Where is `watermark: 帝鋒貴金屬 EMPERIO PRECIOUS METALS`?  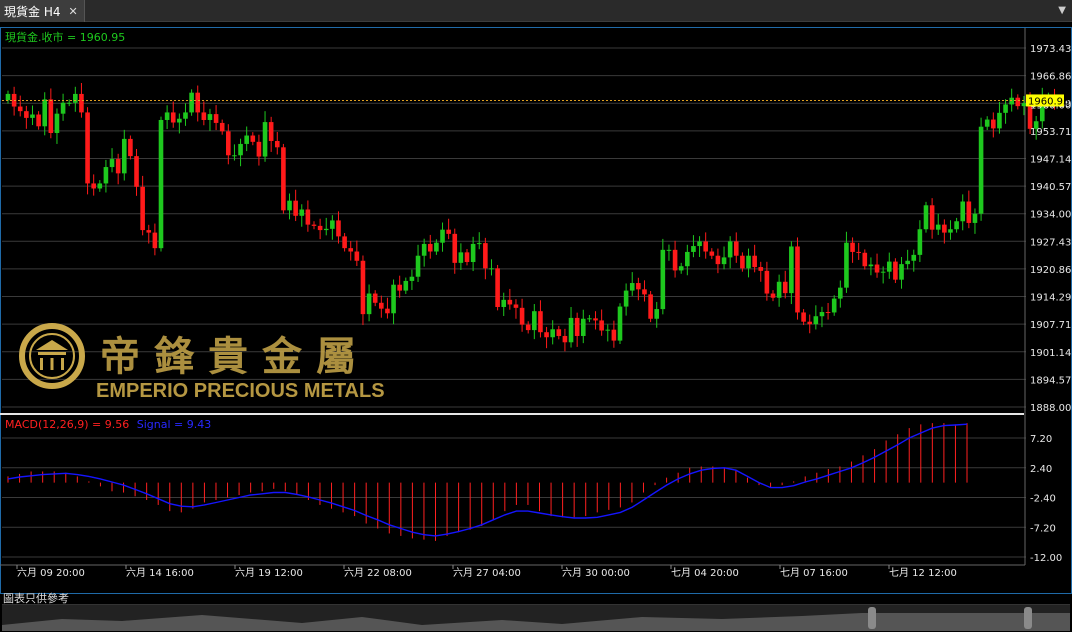
watermark: 帝鋒貴金屬 EMPERIO PRECIOUS METALS is located at coordinates (202, 362).